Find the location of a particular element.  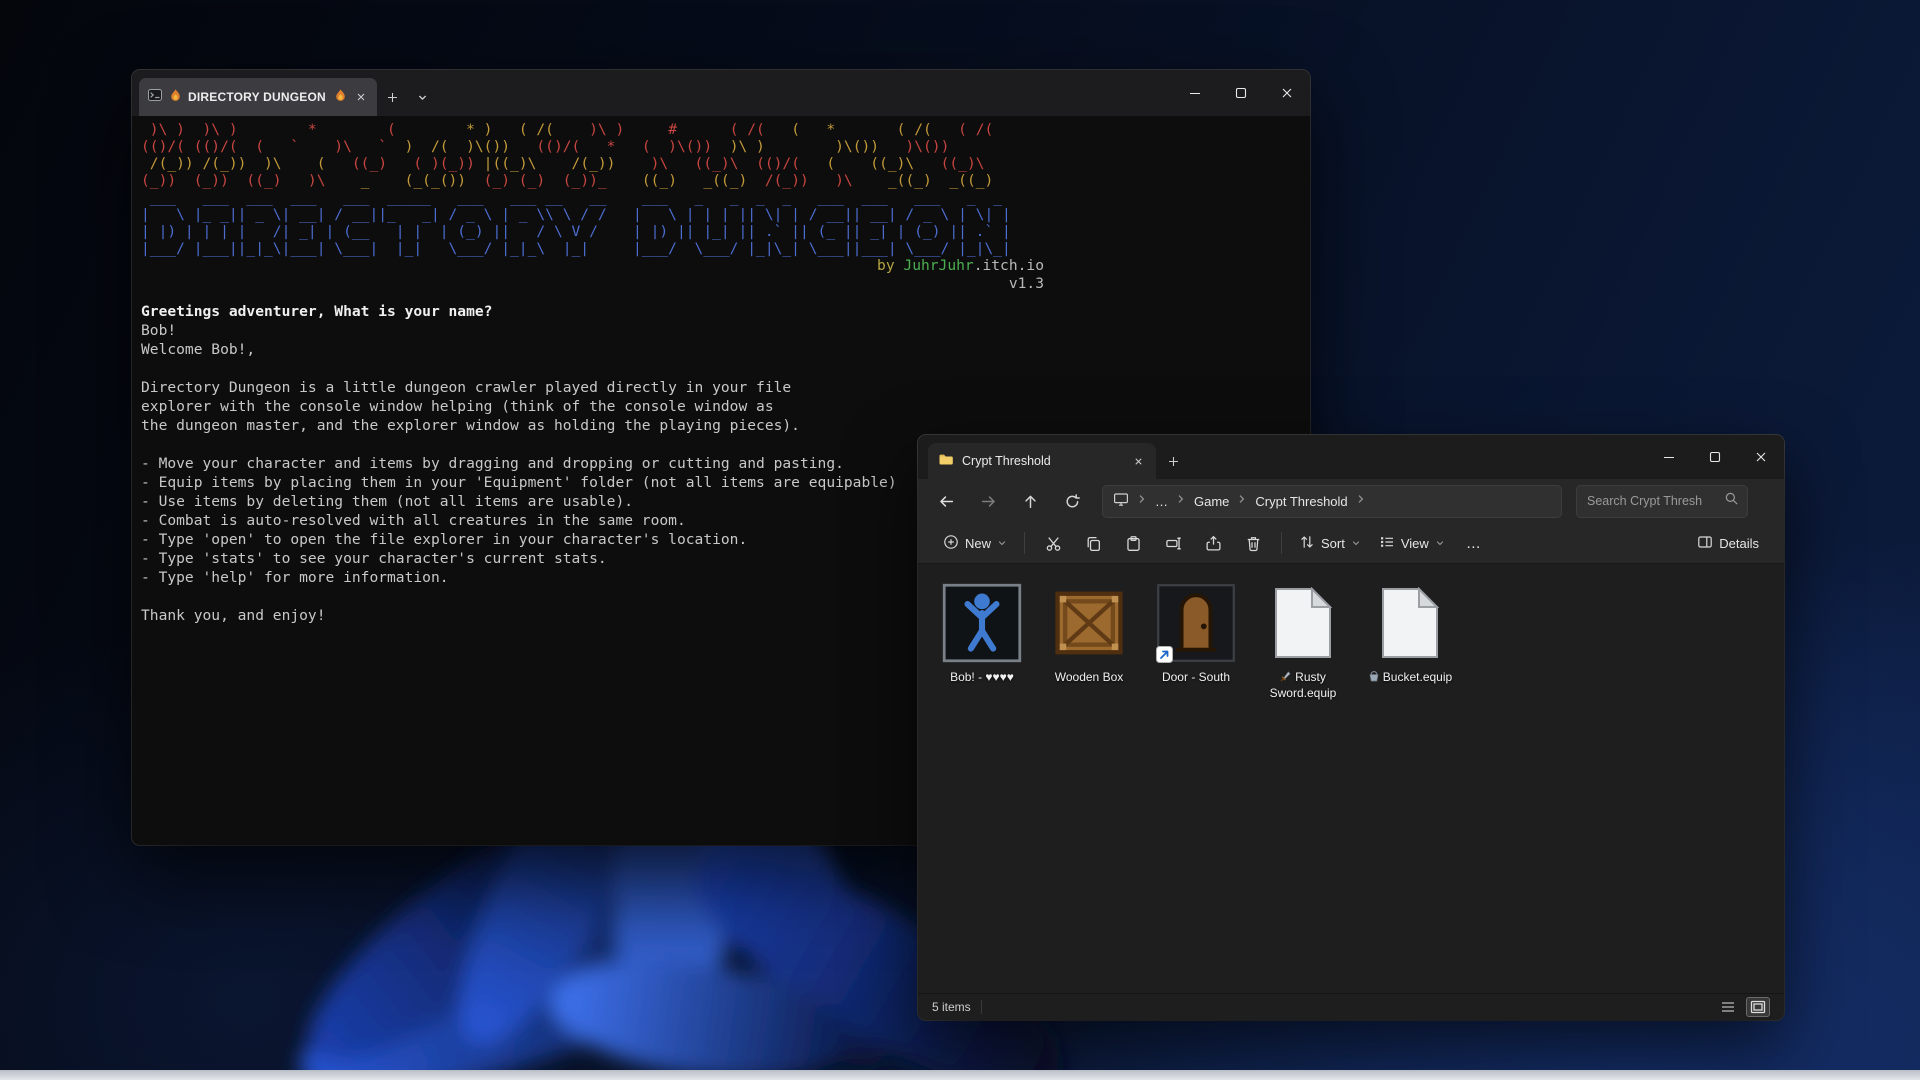

details-pane-label: Details is located at coordinates (1739, 543).